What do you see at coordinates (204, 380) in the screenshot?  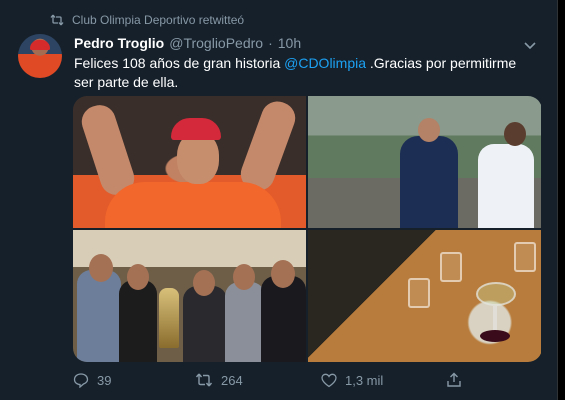 I see `retweet-action-icon` at bounding box center [204, 380].